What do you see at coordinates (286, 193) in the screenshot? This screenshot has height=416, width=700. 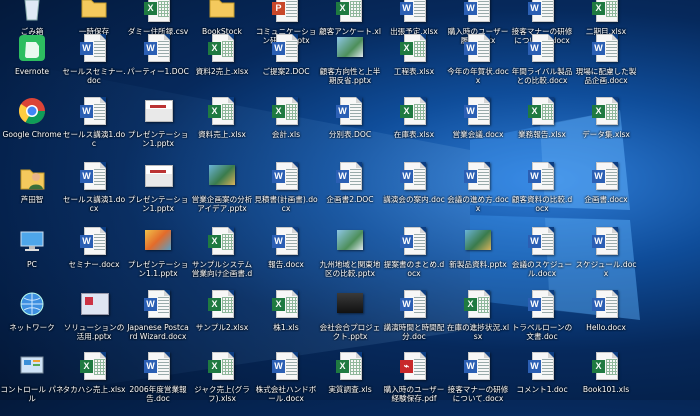 I see `desktop-icon-c4r3: W 見積書(計画書).docx` at bounding box center [286, 193].